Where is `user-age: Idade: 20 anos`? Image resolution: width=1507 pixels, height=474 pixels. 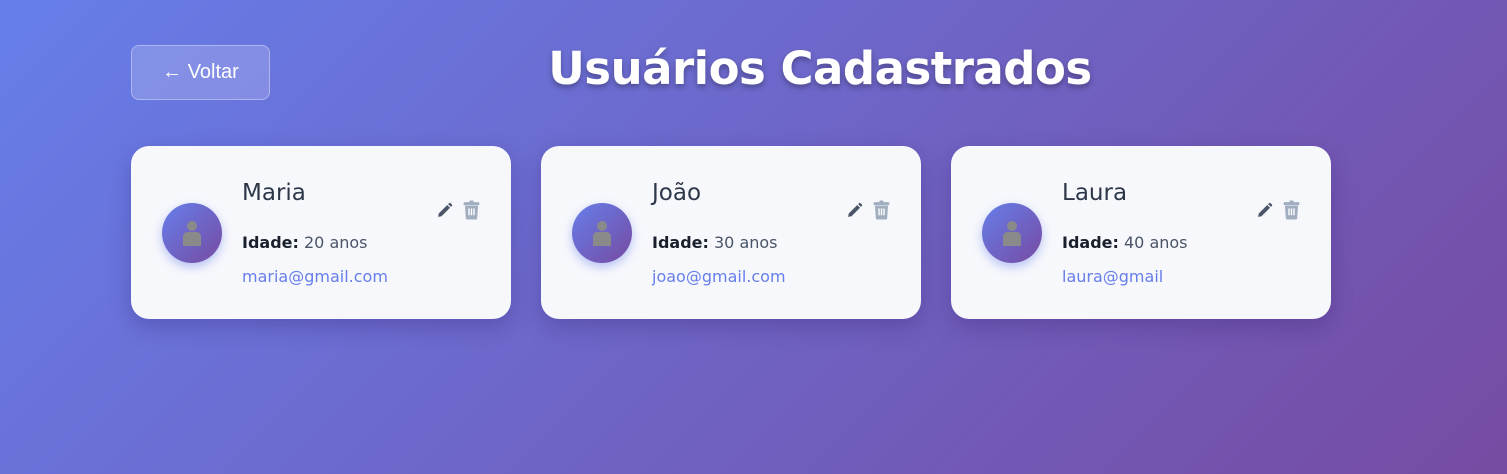 user-age: Idade: 20 anos is located at coordinates (305, 242).